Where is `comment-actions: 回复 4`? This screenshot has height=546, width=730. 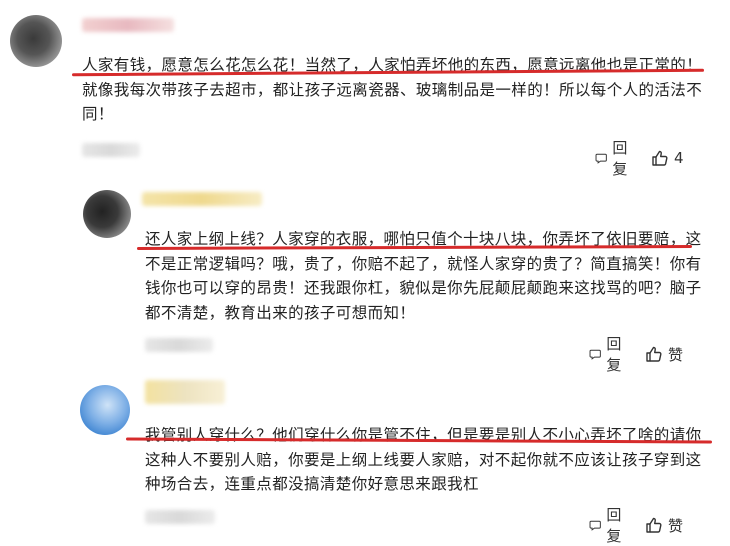
comment-actions: 回复 4 is located at coordinates (639, 158).